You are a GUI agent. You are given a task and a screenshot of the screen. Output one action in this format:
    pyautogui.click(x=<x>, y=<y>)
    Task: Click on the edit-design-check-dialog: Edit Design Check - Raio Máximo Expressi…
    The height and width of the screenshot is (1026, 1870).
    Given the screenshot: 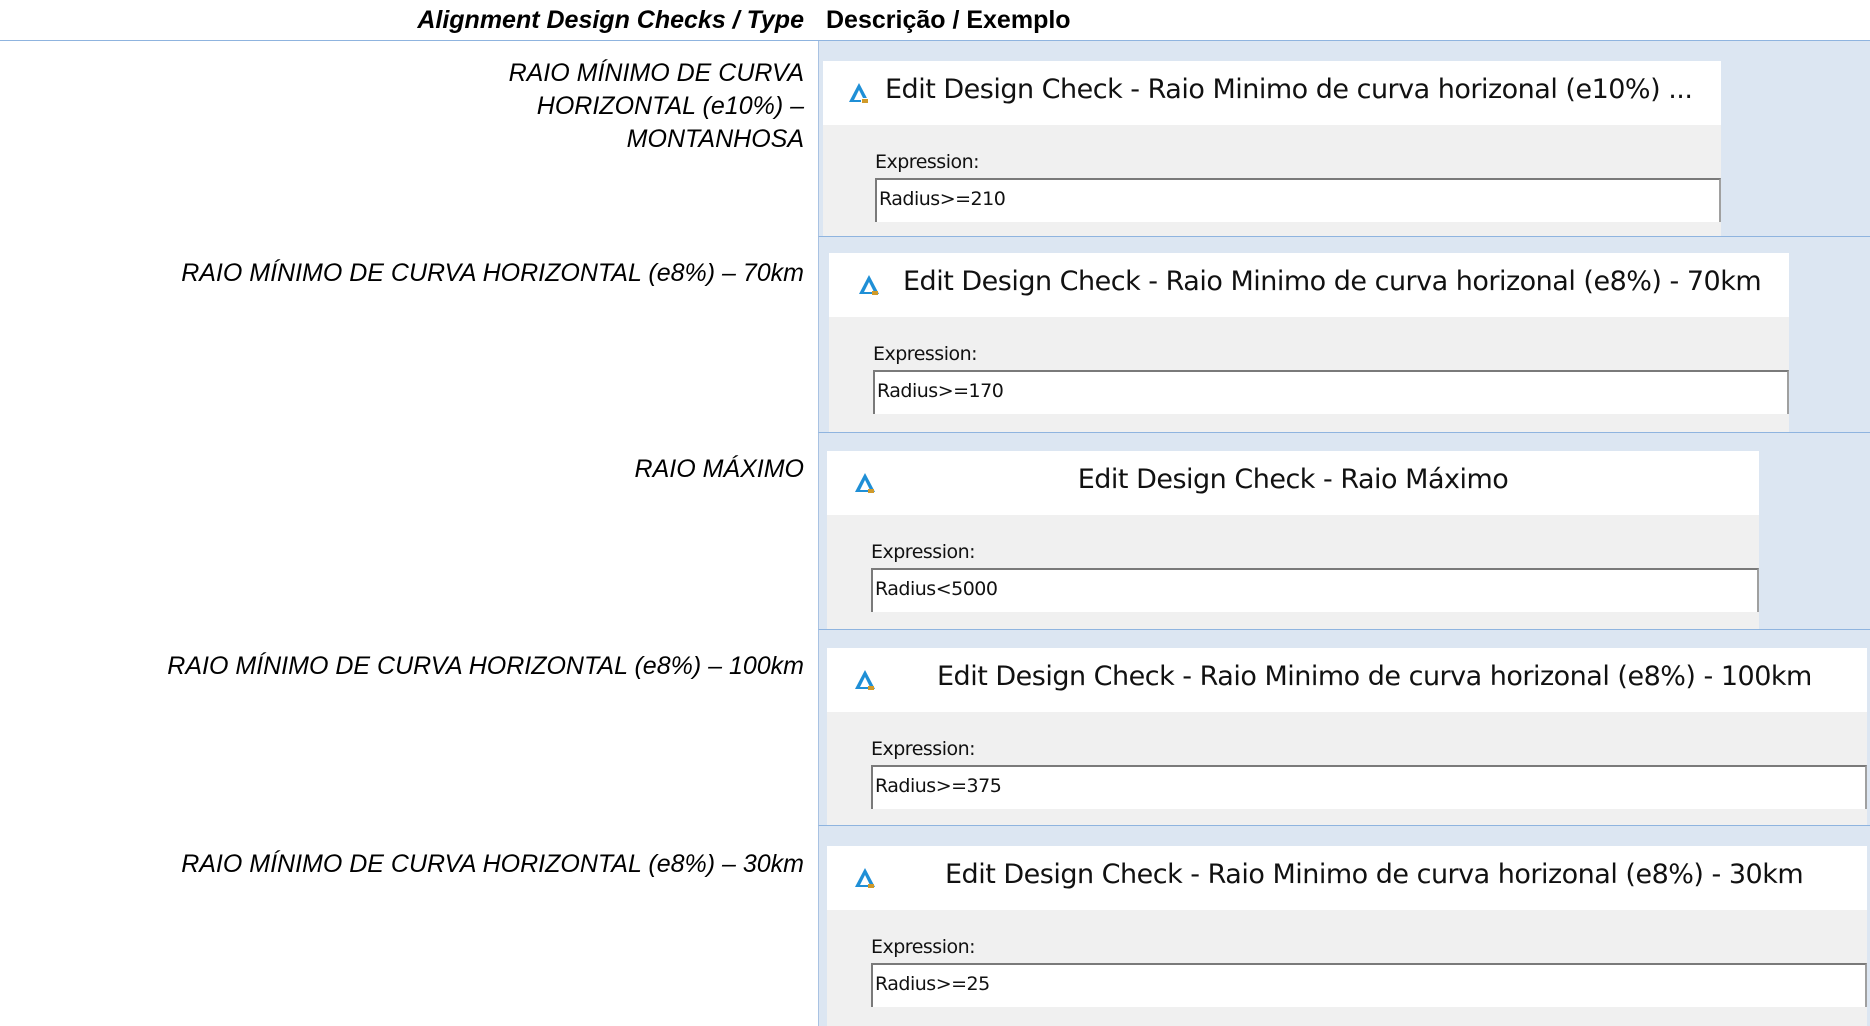 What is the action you would take?
    pyautogui.click(x=1293, y=540)
    